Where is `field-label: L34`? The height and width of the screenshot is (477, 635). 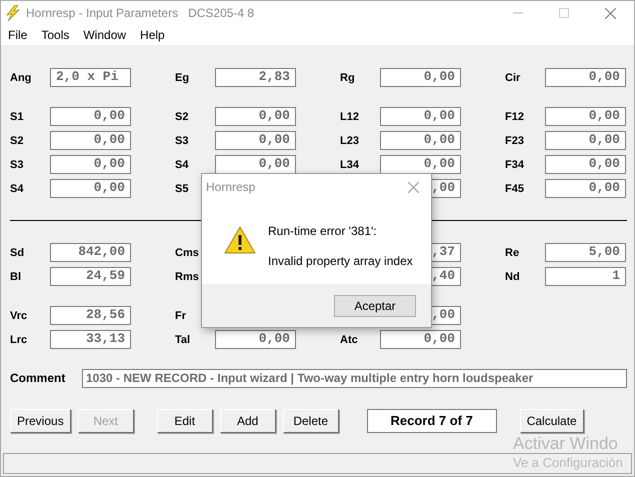
field-label: L34 is located at coordinates (349, 165).